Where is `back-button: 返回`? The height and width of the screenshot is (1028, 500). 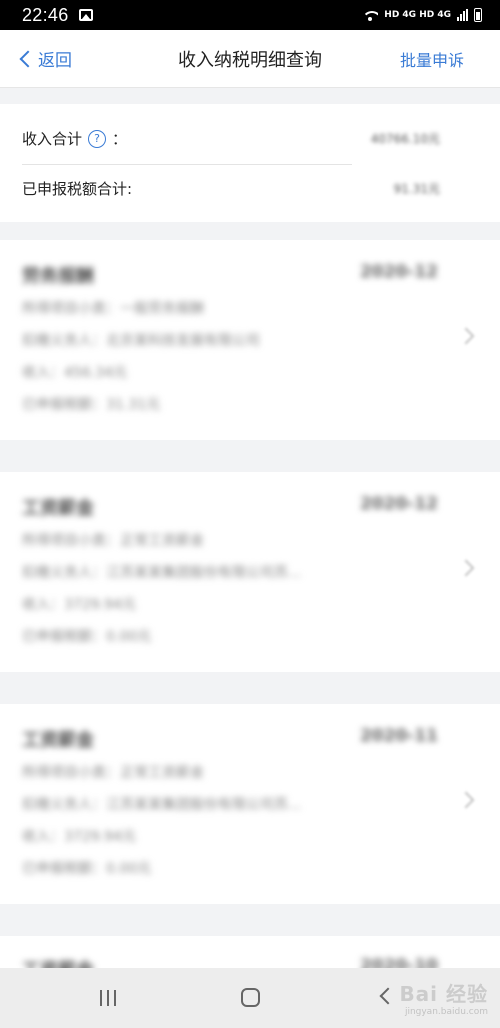 back-button: 返回 is located at coordinates (45, 58).